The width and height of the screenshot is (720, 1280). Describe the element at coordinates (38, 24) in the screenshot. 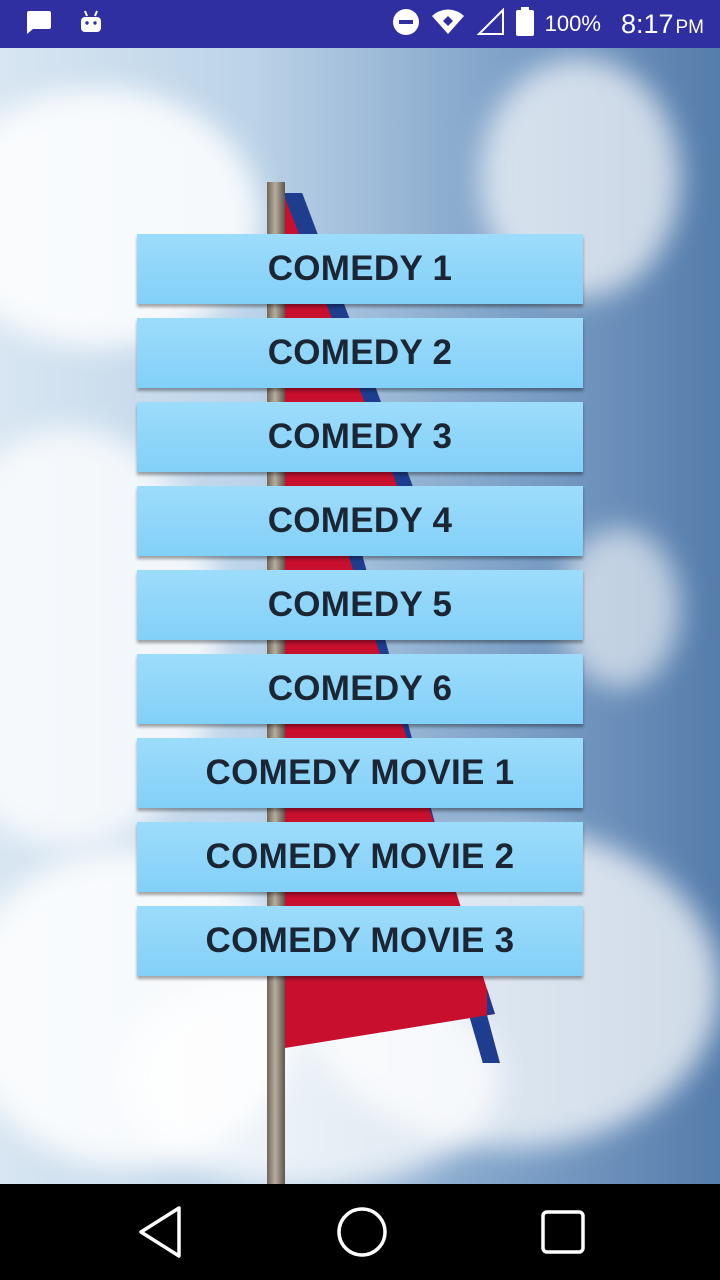

I see `message-icon` at that location.